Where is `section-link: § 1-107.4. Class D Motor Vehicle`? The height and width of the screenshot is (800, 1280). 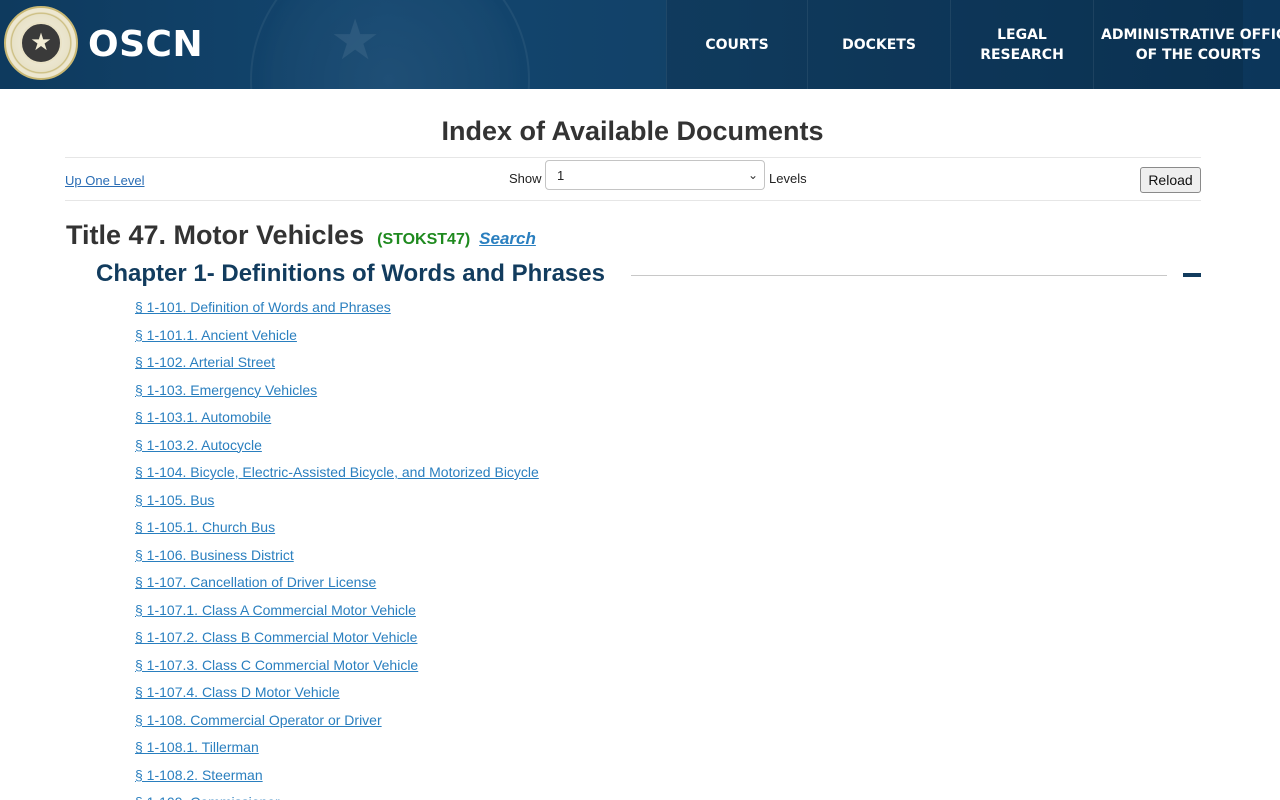 section-link: § 1-107.4. Class D Motor Vehicle is located at coordinates (337, 696).